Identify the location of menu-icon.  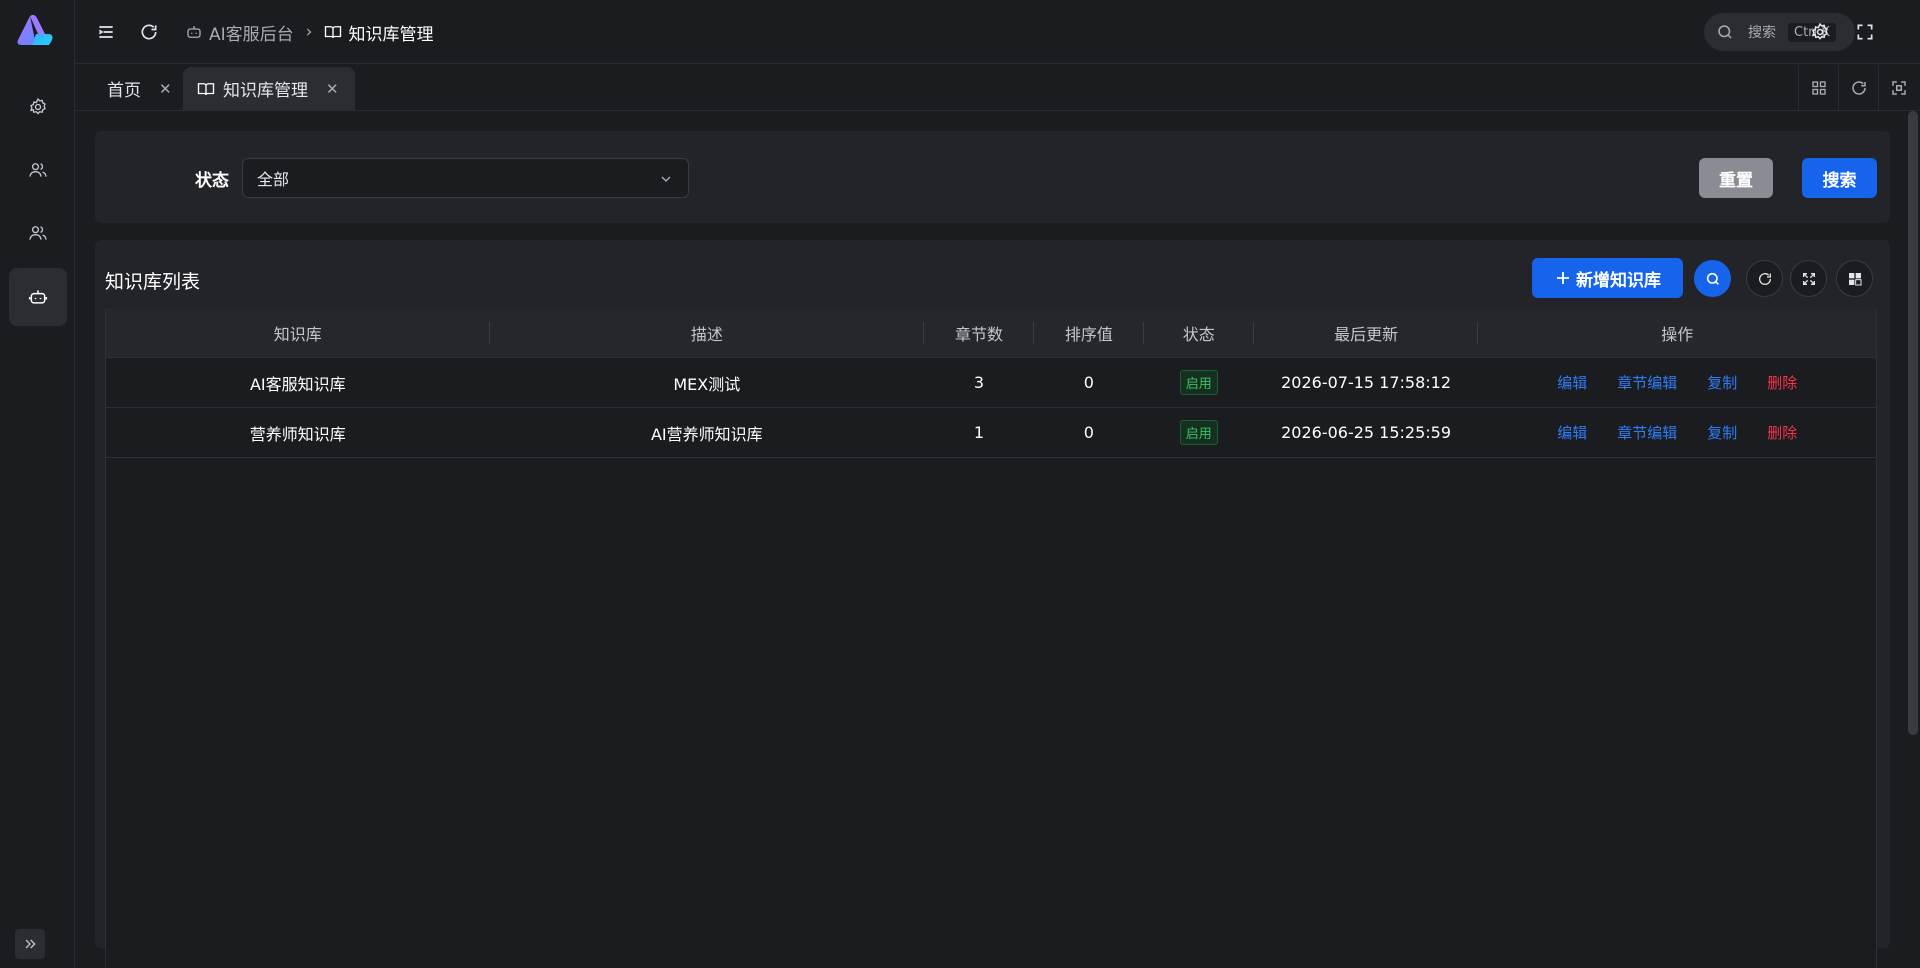
(105, 32).